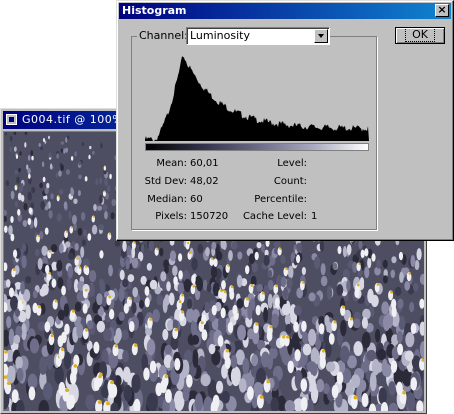 The width and height of the screenshot is (454, 414). Describe the element at coordinates (171, 216) in the screenshot. I see `pixels-label: Pixels:` at that location.